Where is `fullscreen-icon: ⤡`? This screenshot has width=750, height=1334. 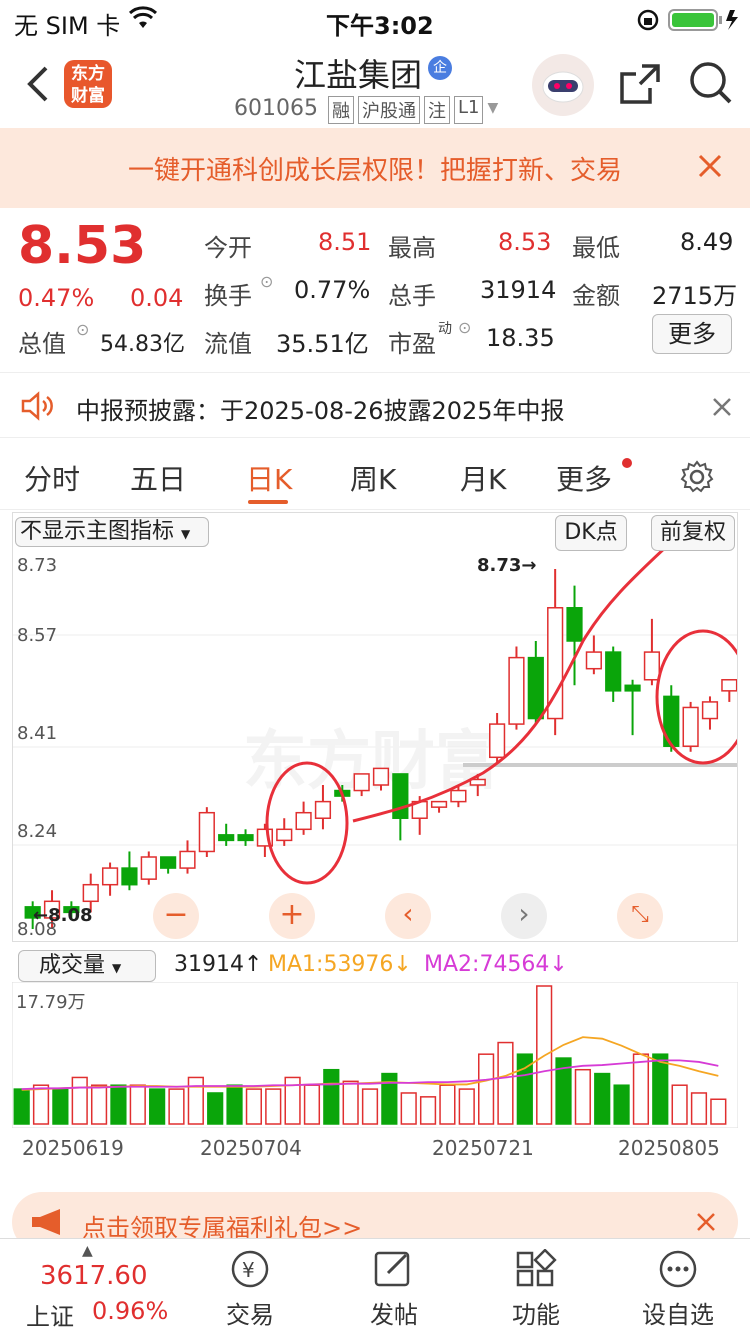
fullscreen-icon: ⤡ is located at coordinates (640, 916).